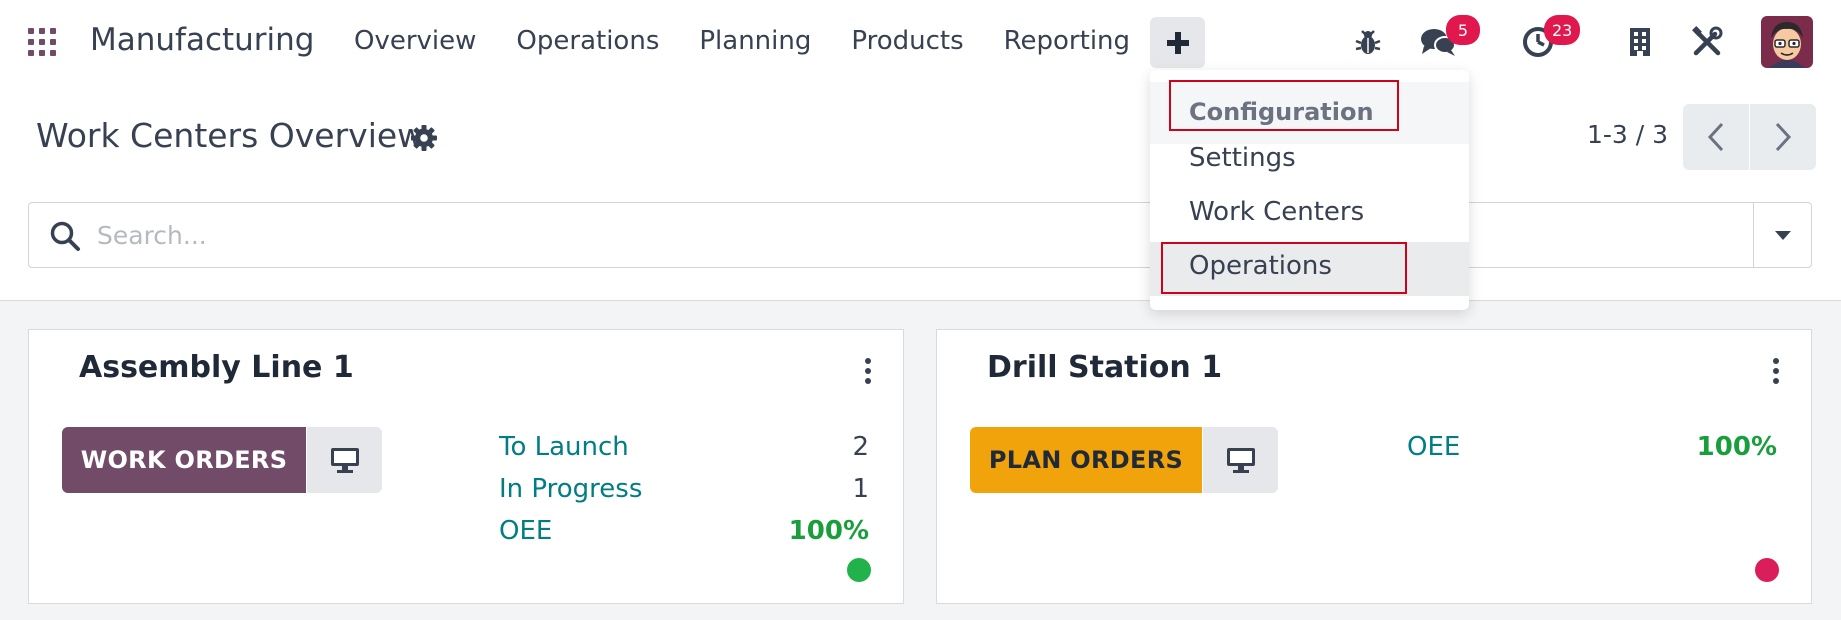  Describe the element at coordinates (65, 236) in the screenshot. I see `search-icon` at that location.